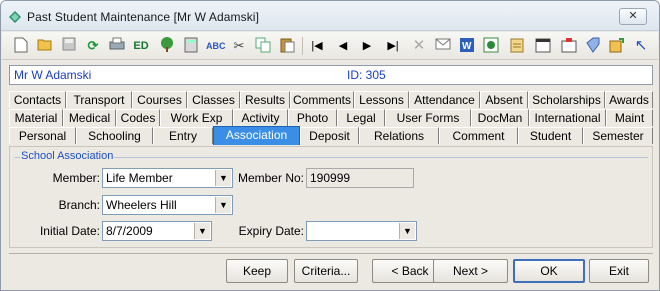 The image size is (660, 291). Describe the element at coordinates (287, 46) in the screenshot. I see `paste-icon` at that location.